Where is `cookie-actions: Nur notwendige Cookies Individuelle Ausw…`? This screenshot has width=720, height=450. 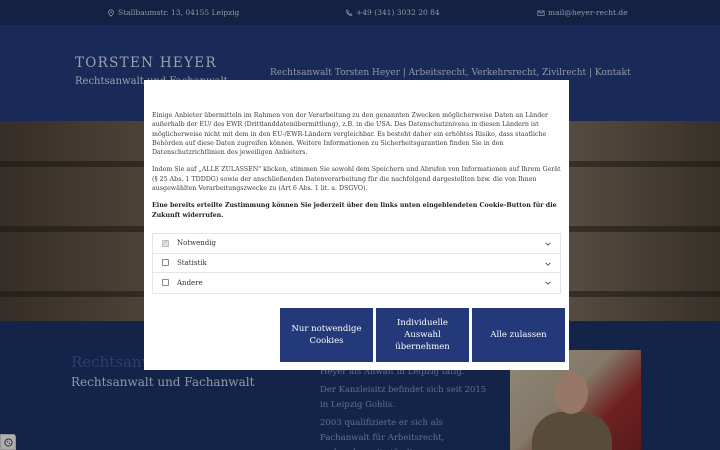 cookie-actions: Nur notwendige Cookies Individuelle Ausw… is located at coordinates (422, 335).